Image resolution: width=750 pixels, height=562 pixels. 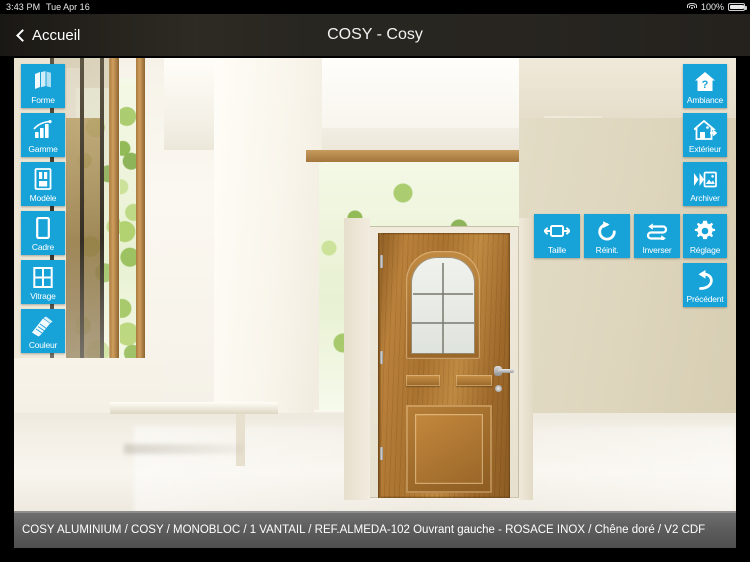 I want to click on wifi-icon, so click(x=691, y=7).